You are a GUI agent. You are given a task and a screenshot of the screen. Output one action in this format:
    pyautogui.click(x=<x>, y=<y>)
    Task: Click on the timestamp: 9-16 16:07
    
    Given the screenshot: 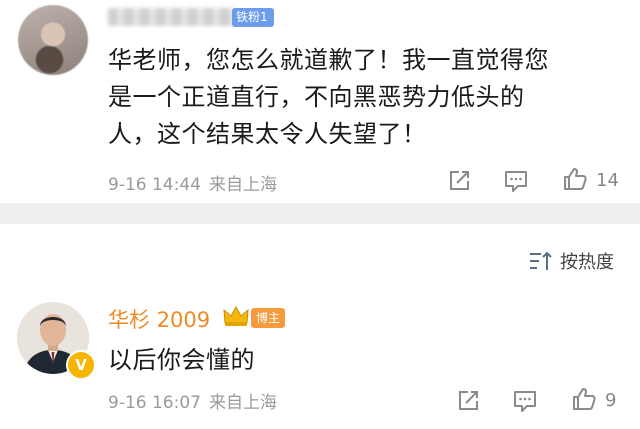 What is the action you would take?
    pyautogui.click(x=154, y=403)
    